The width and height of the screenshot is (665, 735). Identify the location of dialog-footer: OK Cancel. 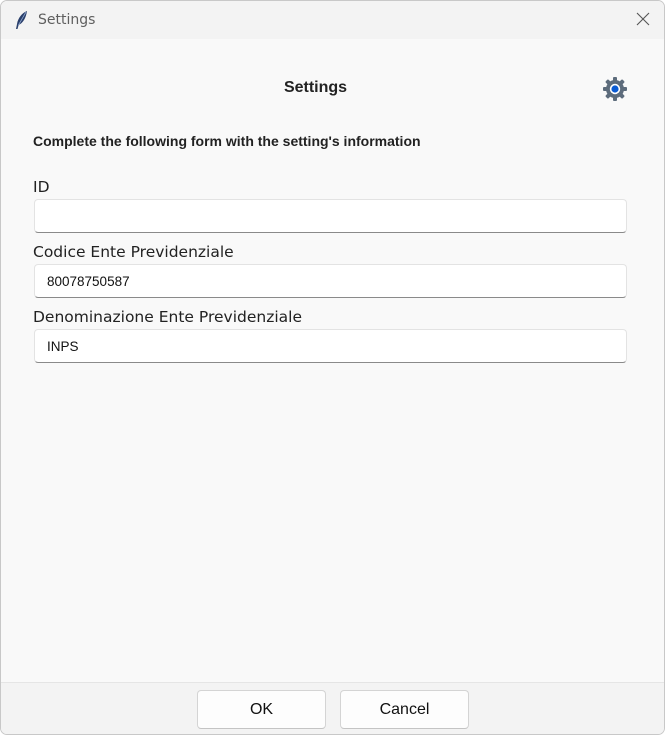
(332, 708).